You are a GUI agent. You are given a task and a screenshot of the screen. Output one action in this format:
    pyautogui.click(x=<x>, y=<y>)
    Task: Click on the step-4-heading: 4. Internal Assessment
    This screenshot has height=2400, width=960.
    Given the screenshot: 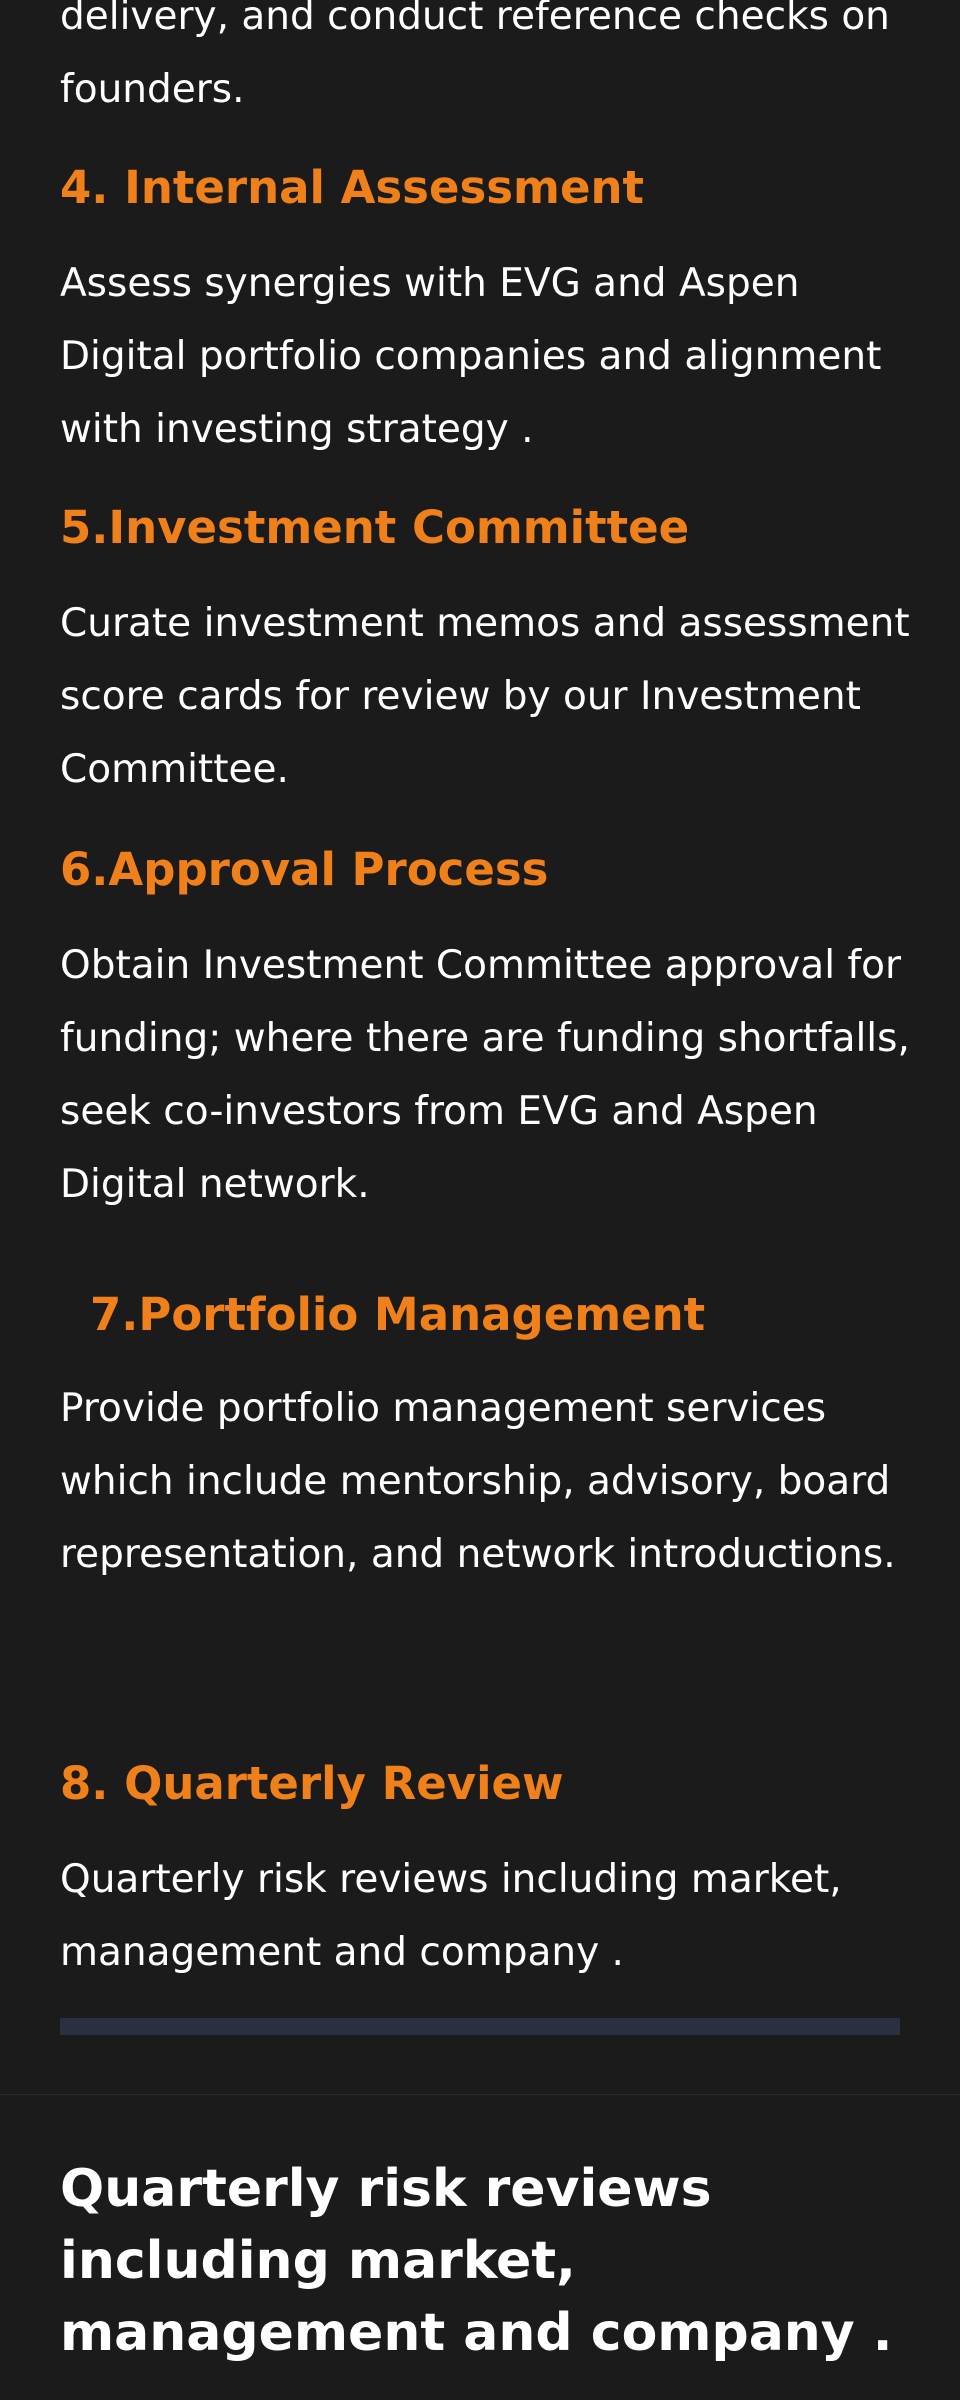 What is the action you would take?
    pyautogui.click(x=352, y=187)
    